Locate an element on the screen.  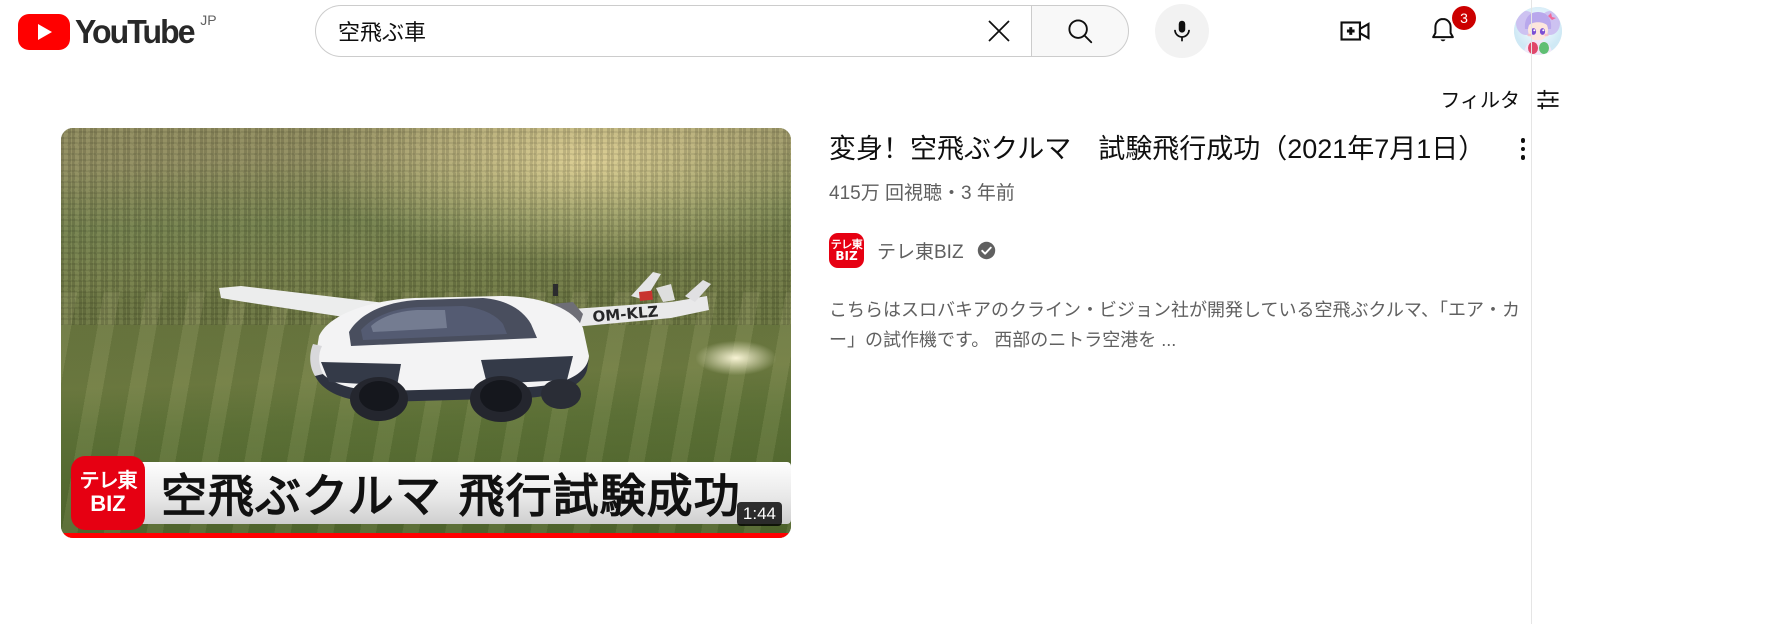
header-actions: 3 is located at coordinates (1448, 31).